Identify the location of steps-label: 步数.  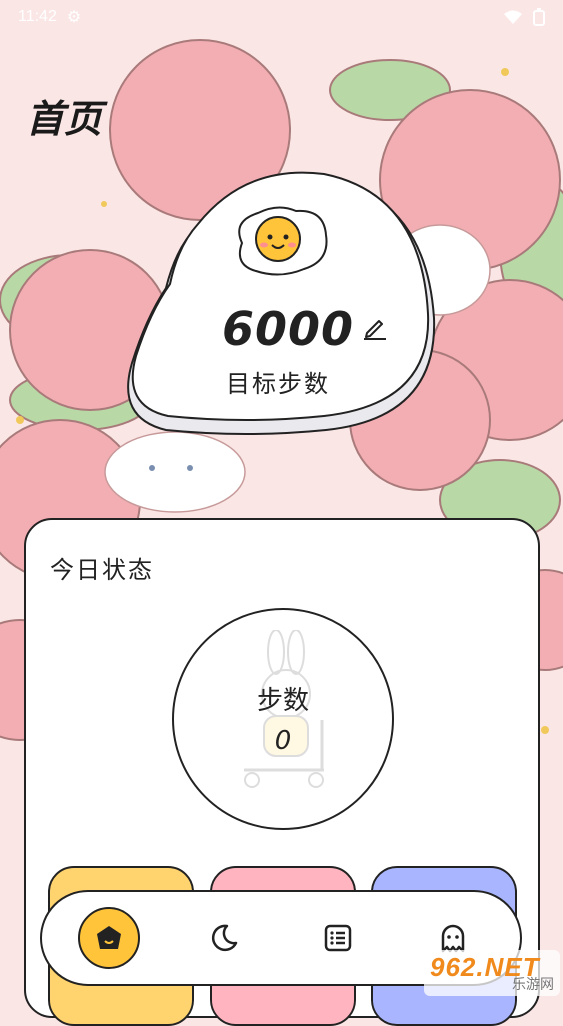
(282, 701).